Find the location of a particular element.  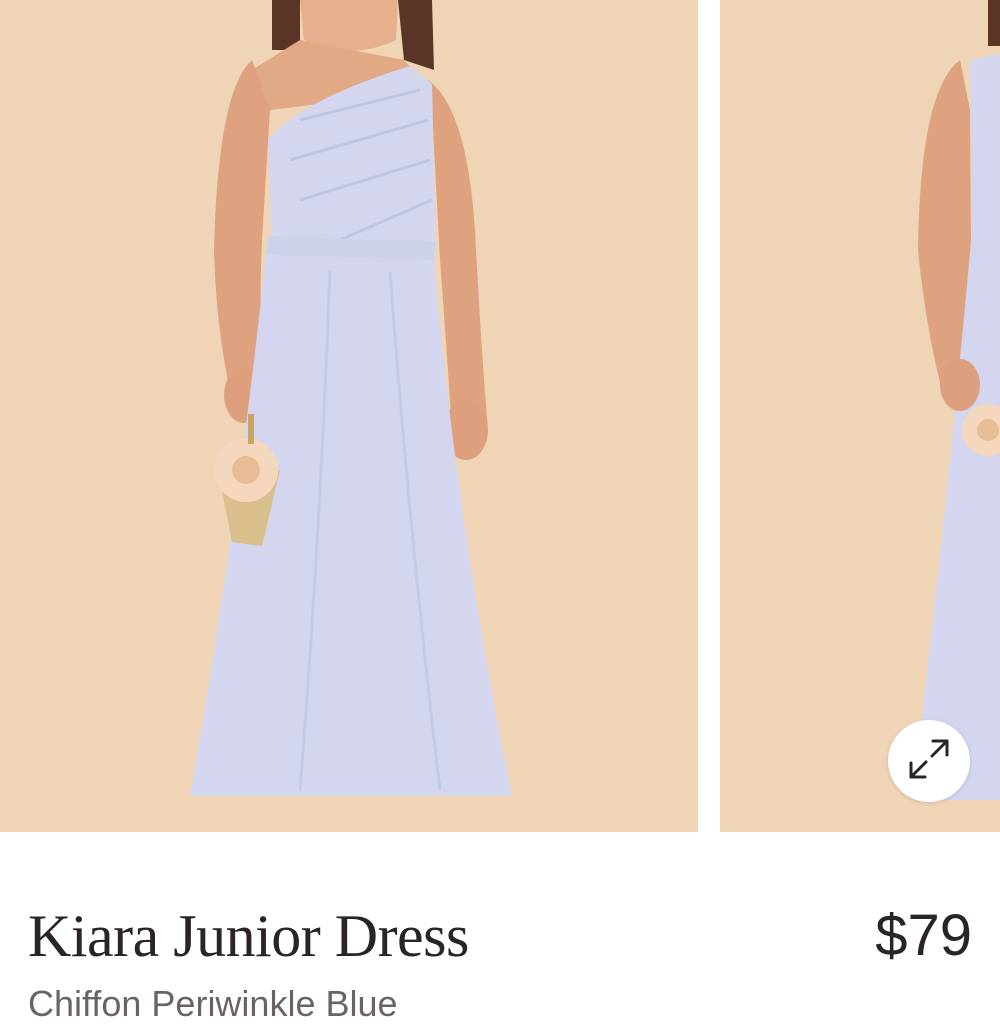

expand-image-button is located at coordinates (929, 761).